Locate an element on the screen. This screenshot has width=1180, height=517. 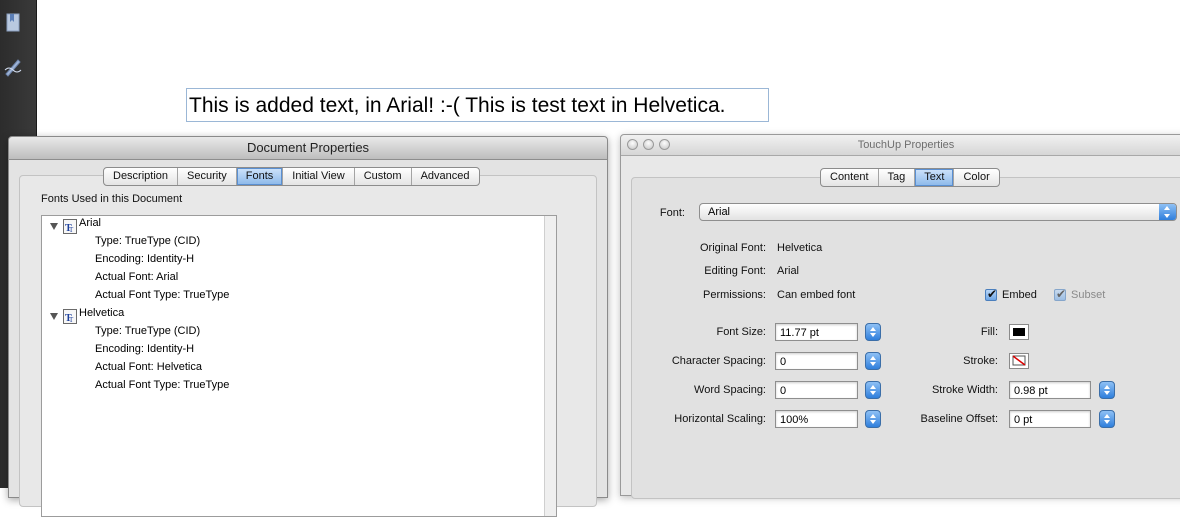
document-properties-title: Document Properties is located at coordinates (308, 148).